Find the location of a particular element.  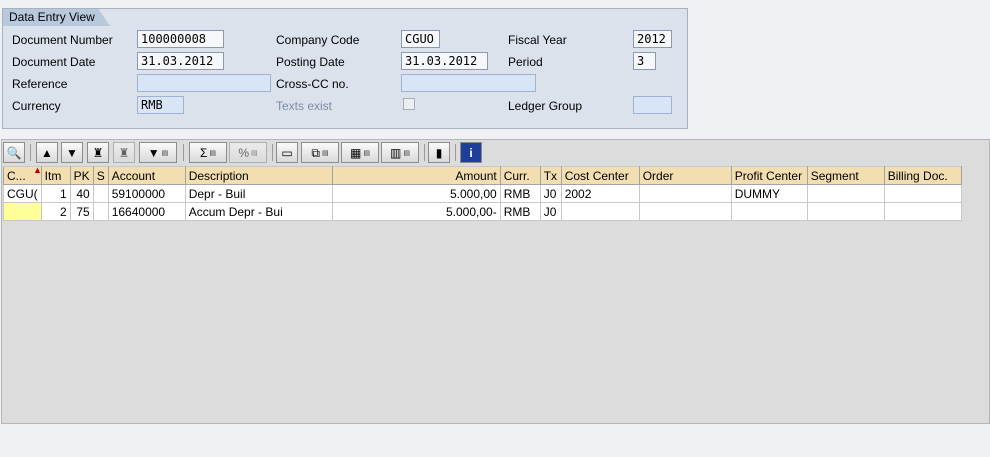

information-button: i is located at coordinates (471, 152).